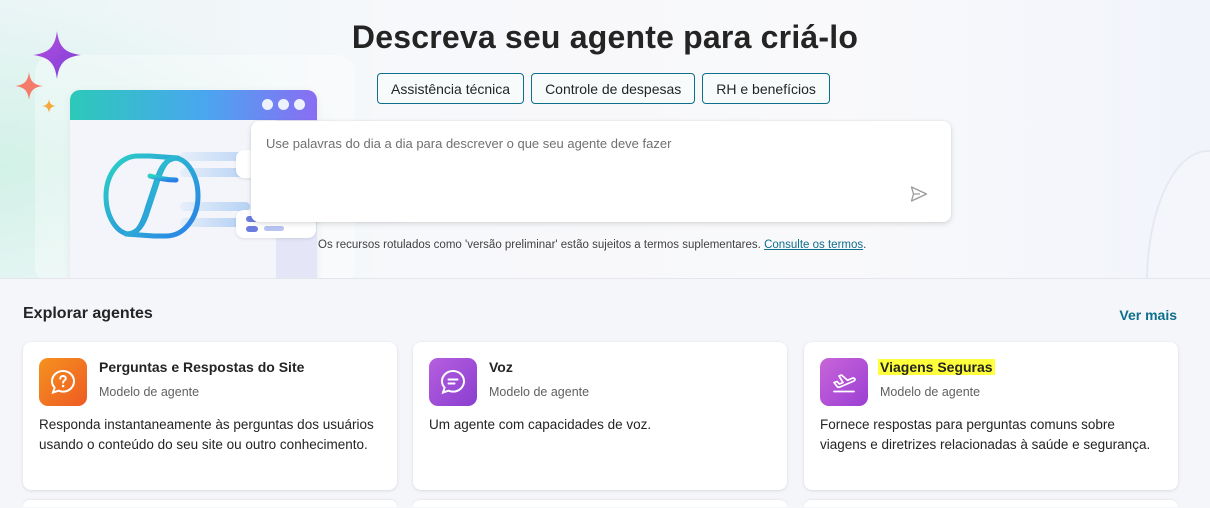 The height and width of the screenshot is (508, 1210). Describe the element at coordinates (88, 314) in the screenshot. I see `section-title: Explorar agentes` at that location.